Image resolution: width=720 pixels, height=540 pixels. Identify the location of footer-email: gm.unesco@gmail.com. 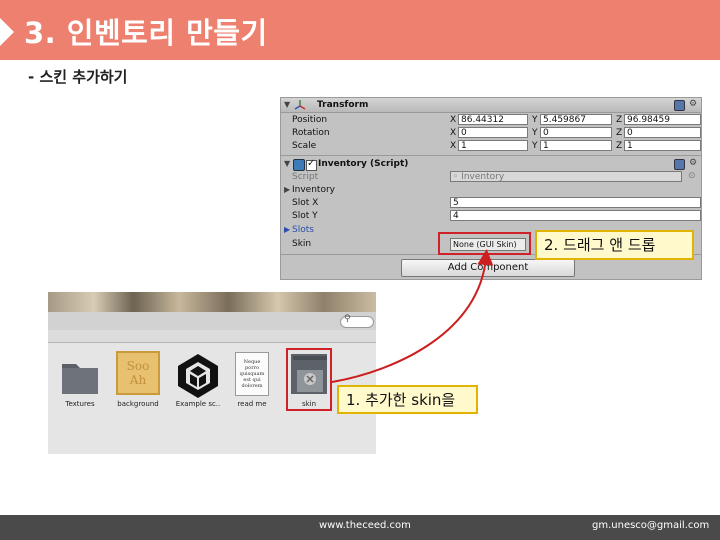
(651, 525).